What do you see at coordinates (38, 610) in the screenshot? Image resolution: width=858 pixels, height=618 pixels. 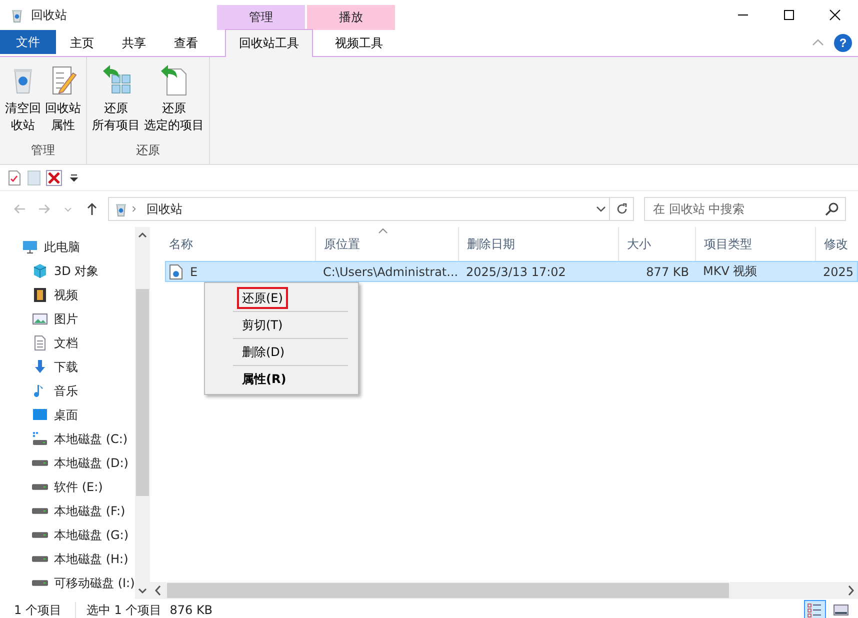 I see `status-item-count: 1 个项目` at bounding box center [38, 610].